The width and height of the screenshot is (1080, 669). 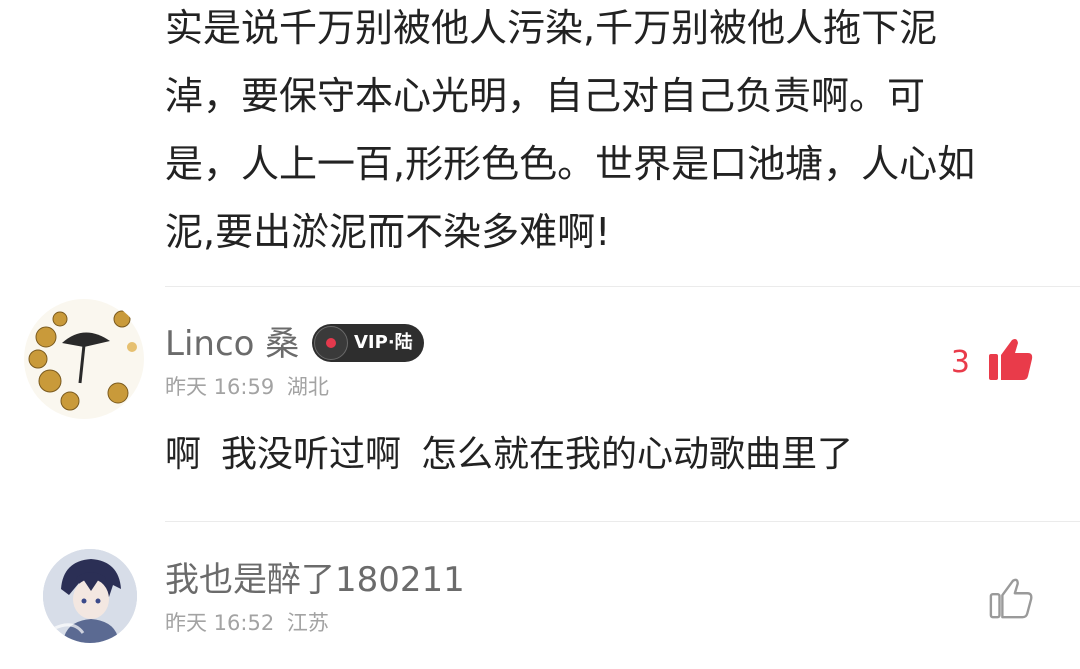 I want to click on comment-meta: 昨天 16:52 江苏, so click(x=247, y=623).